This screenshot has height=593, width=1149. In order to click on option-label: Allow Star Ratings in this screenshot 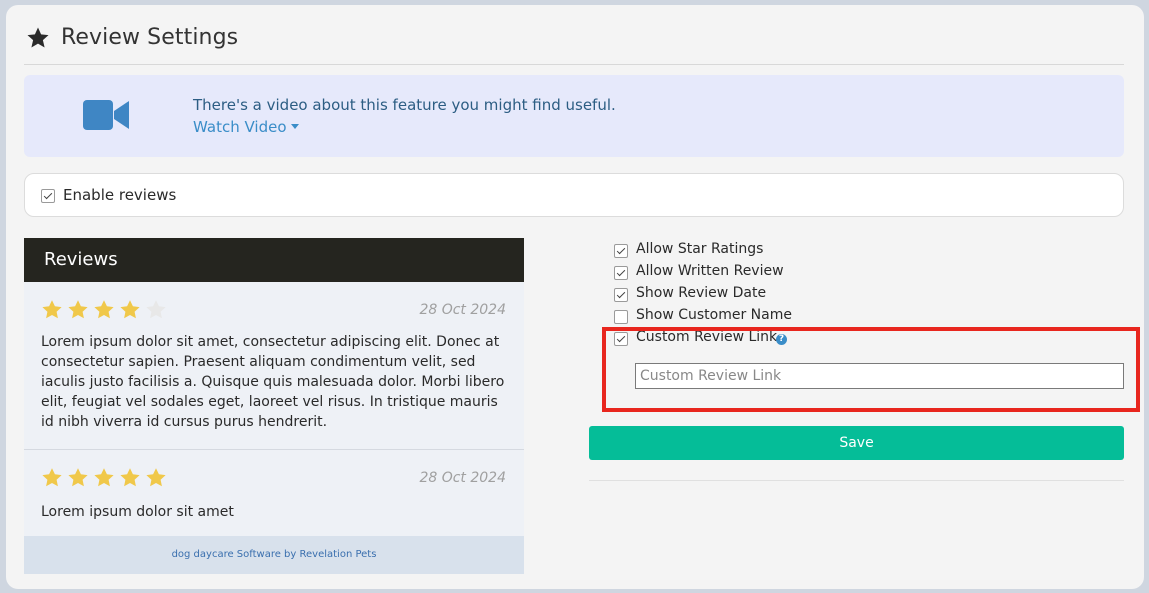, I will do `click(700, 249)`.